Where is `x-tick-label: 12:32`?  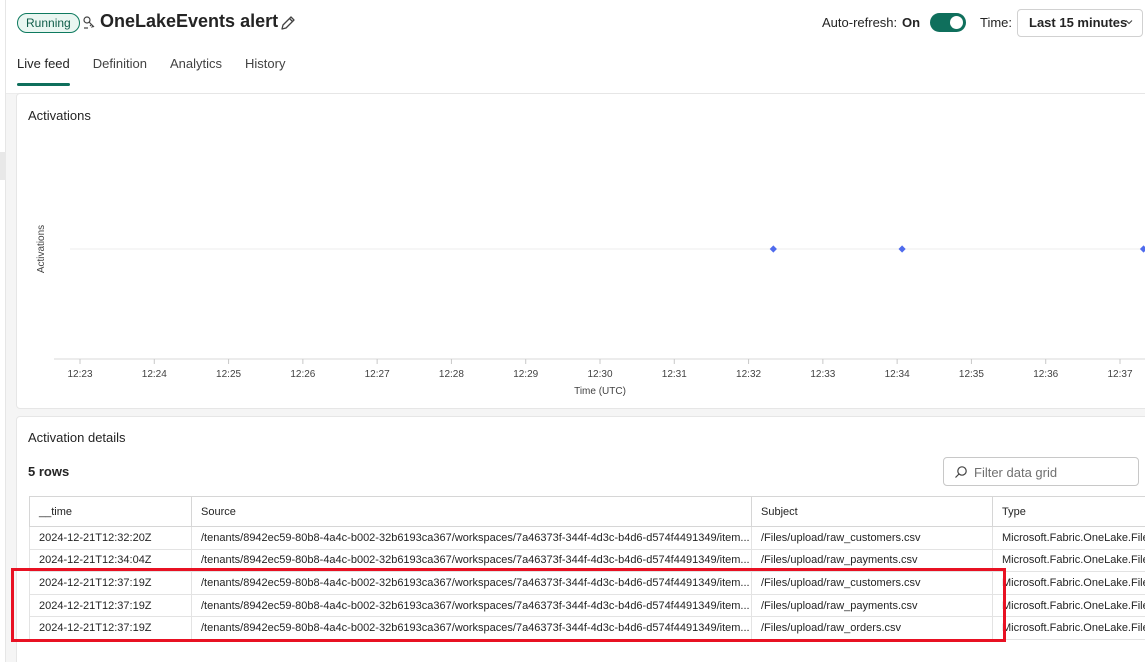 x-tick-label: 12:32 is located at coordinates (748, 374).